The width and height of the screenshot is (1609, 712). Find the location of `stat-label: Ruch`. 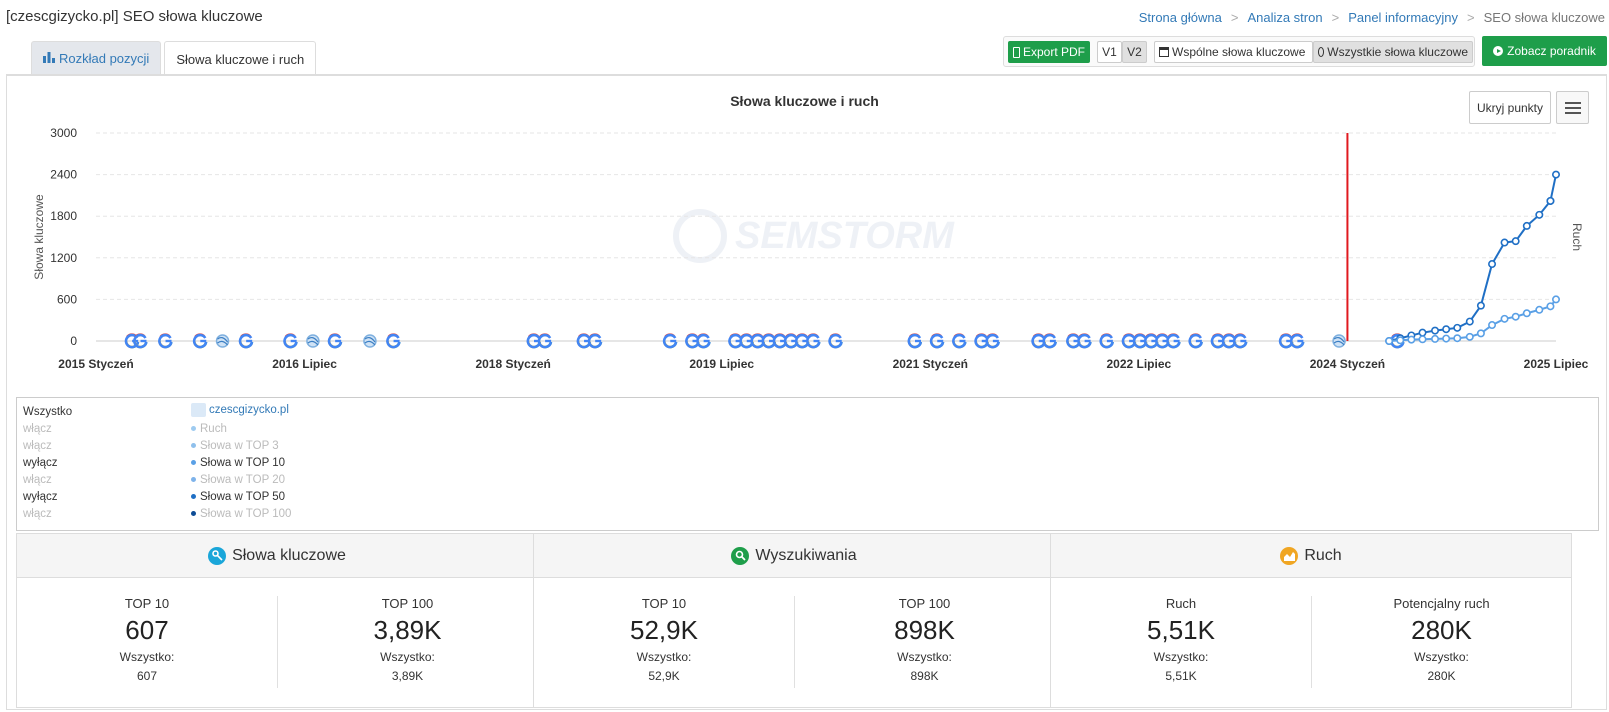

stat-label: Ruch is located at coordinates (1181, 603).